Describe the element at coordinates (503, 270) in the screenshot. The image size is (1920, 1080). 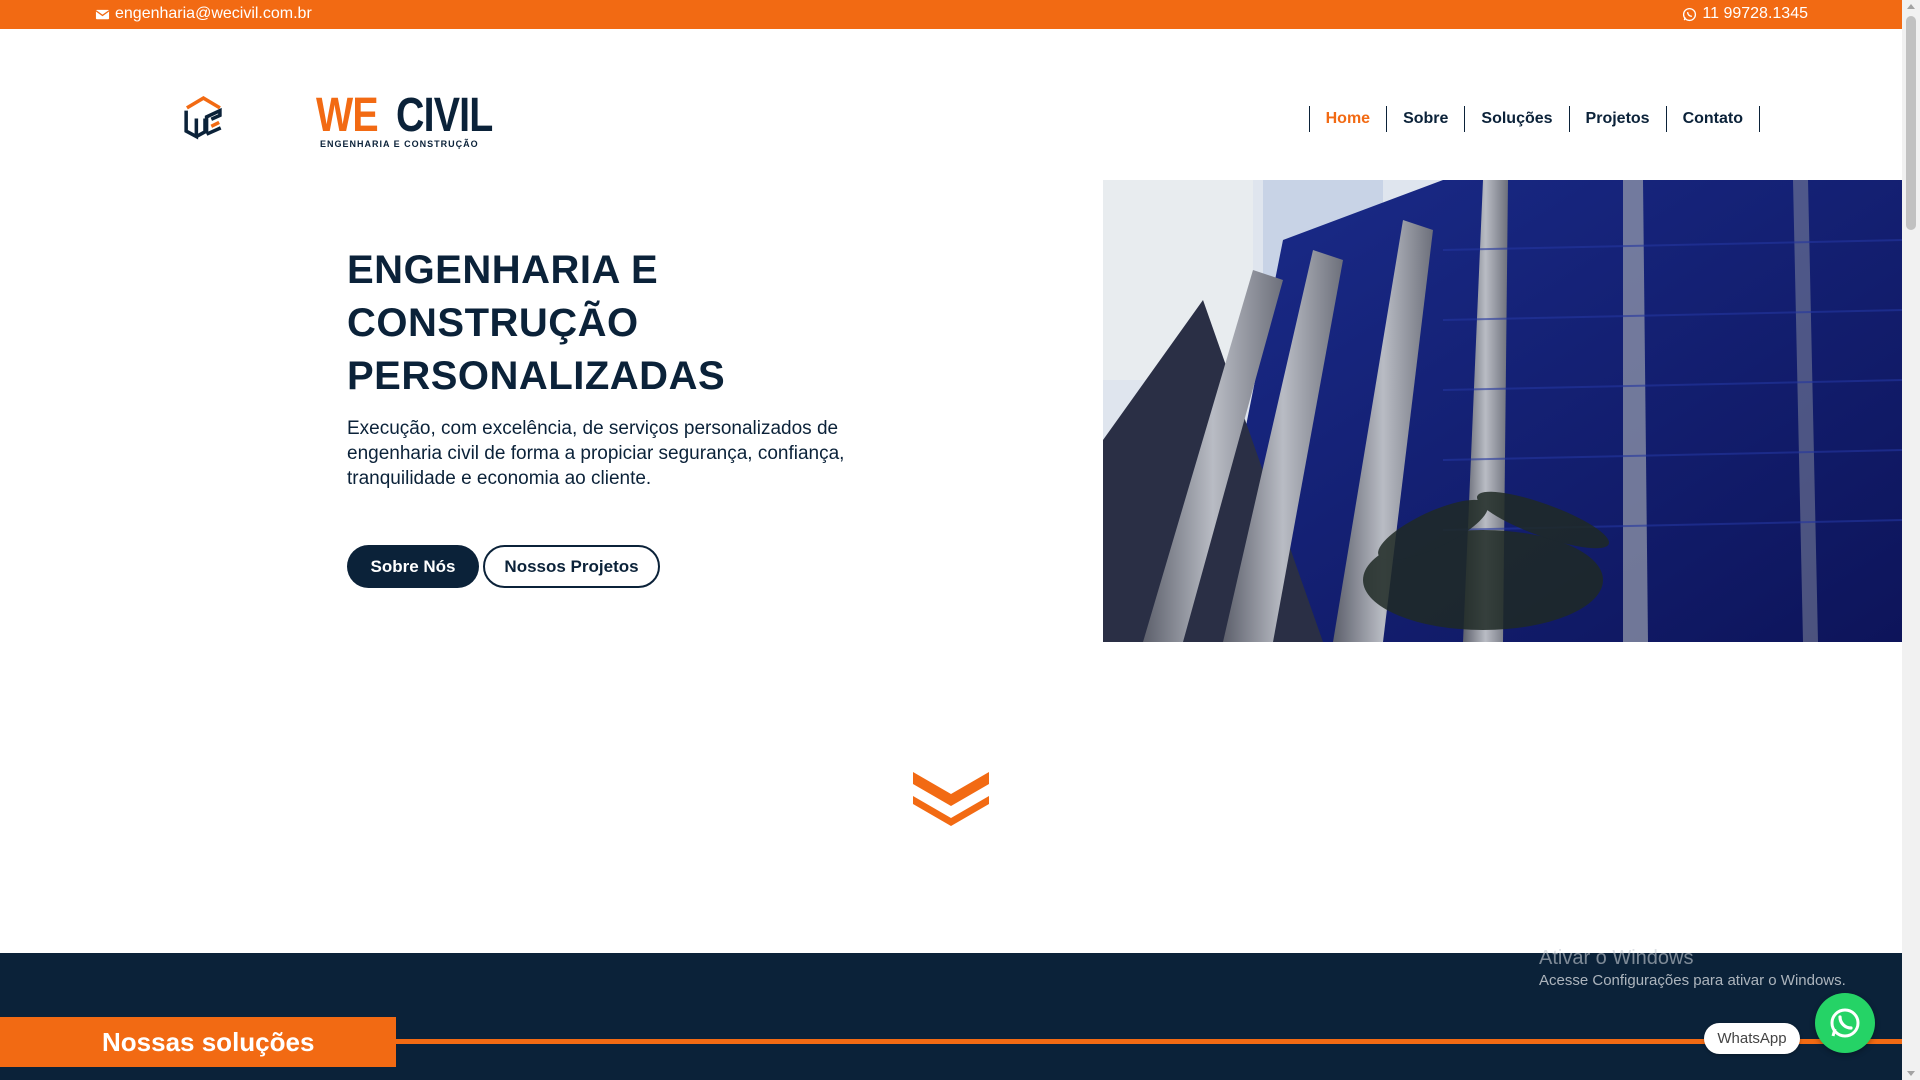
I see `hero-title-line: ENGENHARIA E` at that location.